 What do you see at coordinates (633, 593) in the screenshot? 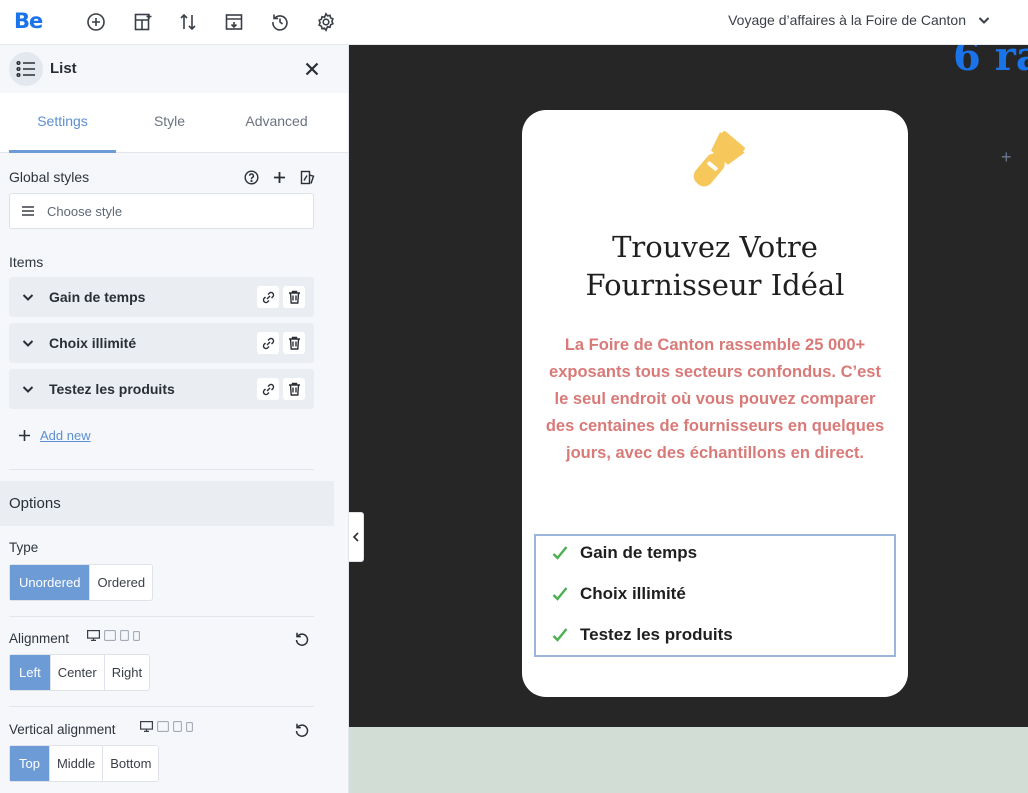
I see `list-item-text: Choix illimité` at bounding box center [633, 593].